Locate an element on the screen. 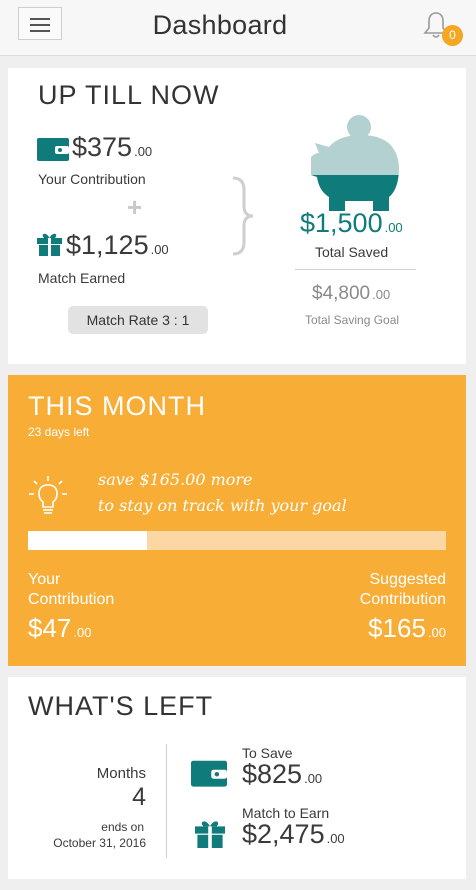 This screenshot has height=890, width=476. total-saved-dollars: $1,500 is located at coordinates (341, 223).